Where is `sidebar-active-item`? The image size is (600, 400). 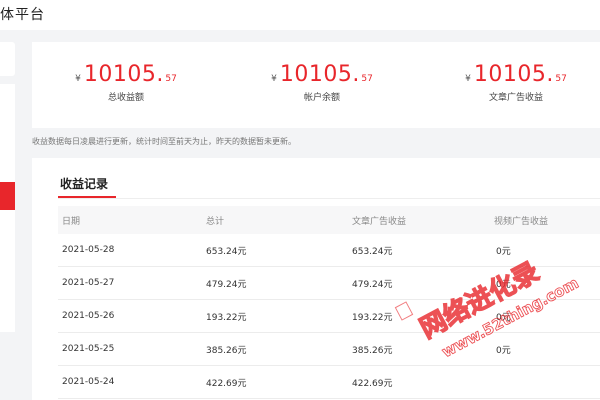 sidebar-active-item is located at coordinates (7, 196).